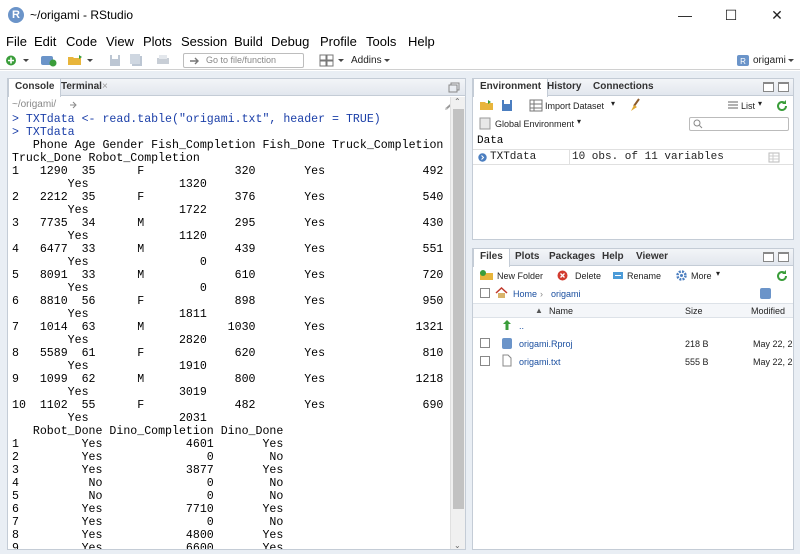 The width and height of the screenshot is (800, 554). I want to click on project-menu: origami, so click(769, 60).